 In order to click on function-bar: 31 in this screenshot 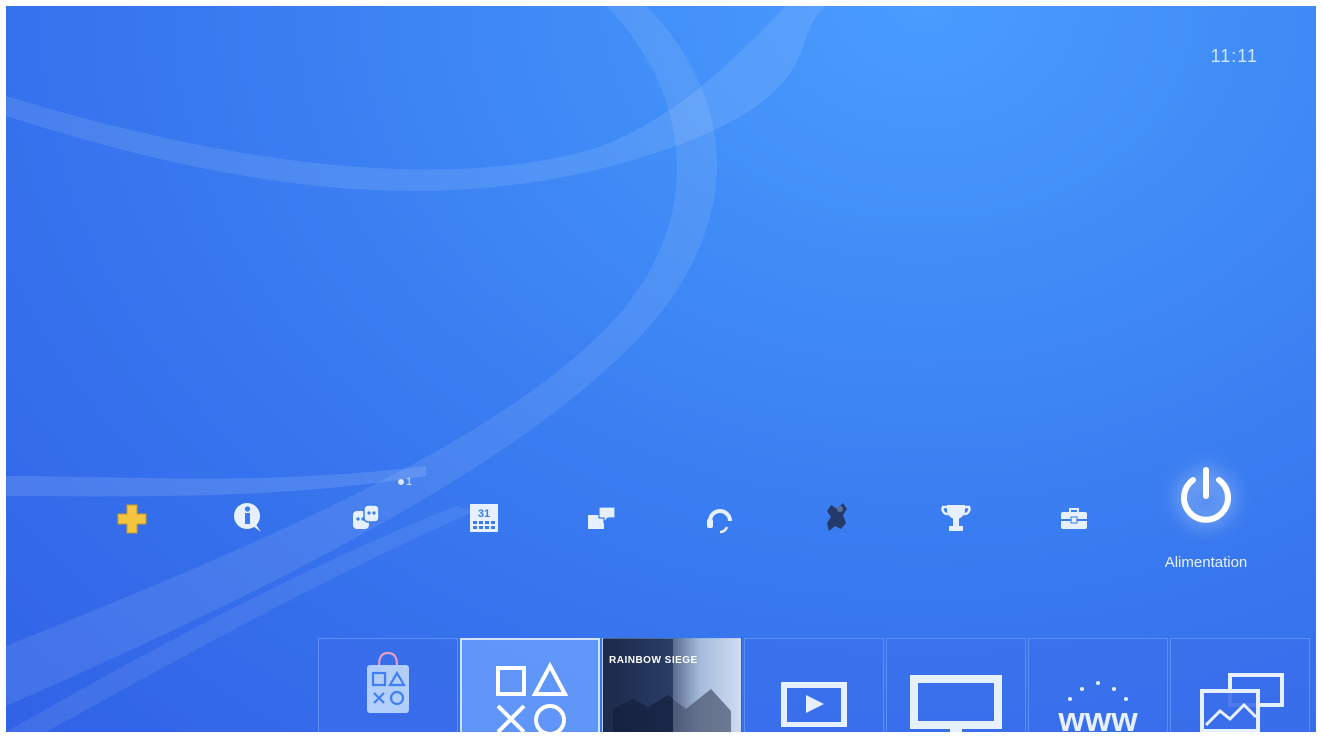, I will do `click(661, 521)`.